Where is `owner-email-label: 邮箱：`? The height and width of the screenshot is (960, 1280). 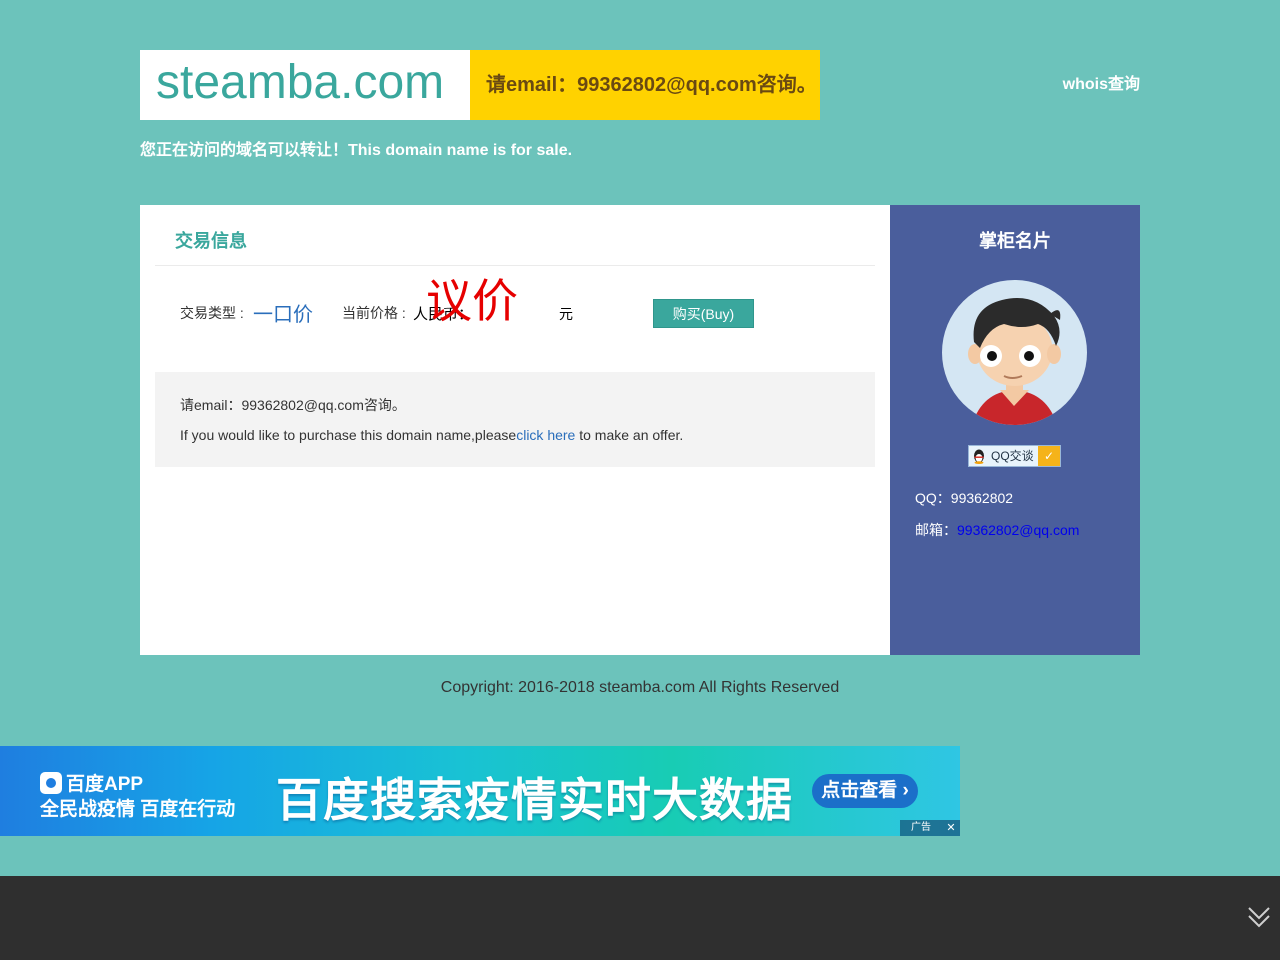 owner-email-label: 邮箱： is located at coordinates (936, 530).